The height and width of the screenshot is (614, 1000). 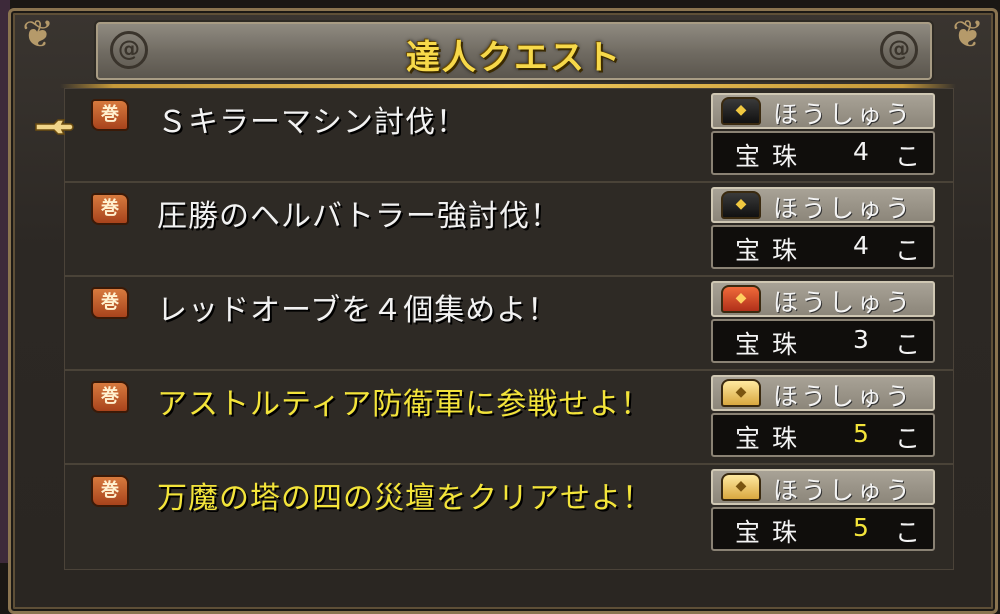 What do you see at coordinates (358, 310) in the screenshot?
I see `quest-name: レッドオーブを４個集めよ！` at bounding box center [358, 310].